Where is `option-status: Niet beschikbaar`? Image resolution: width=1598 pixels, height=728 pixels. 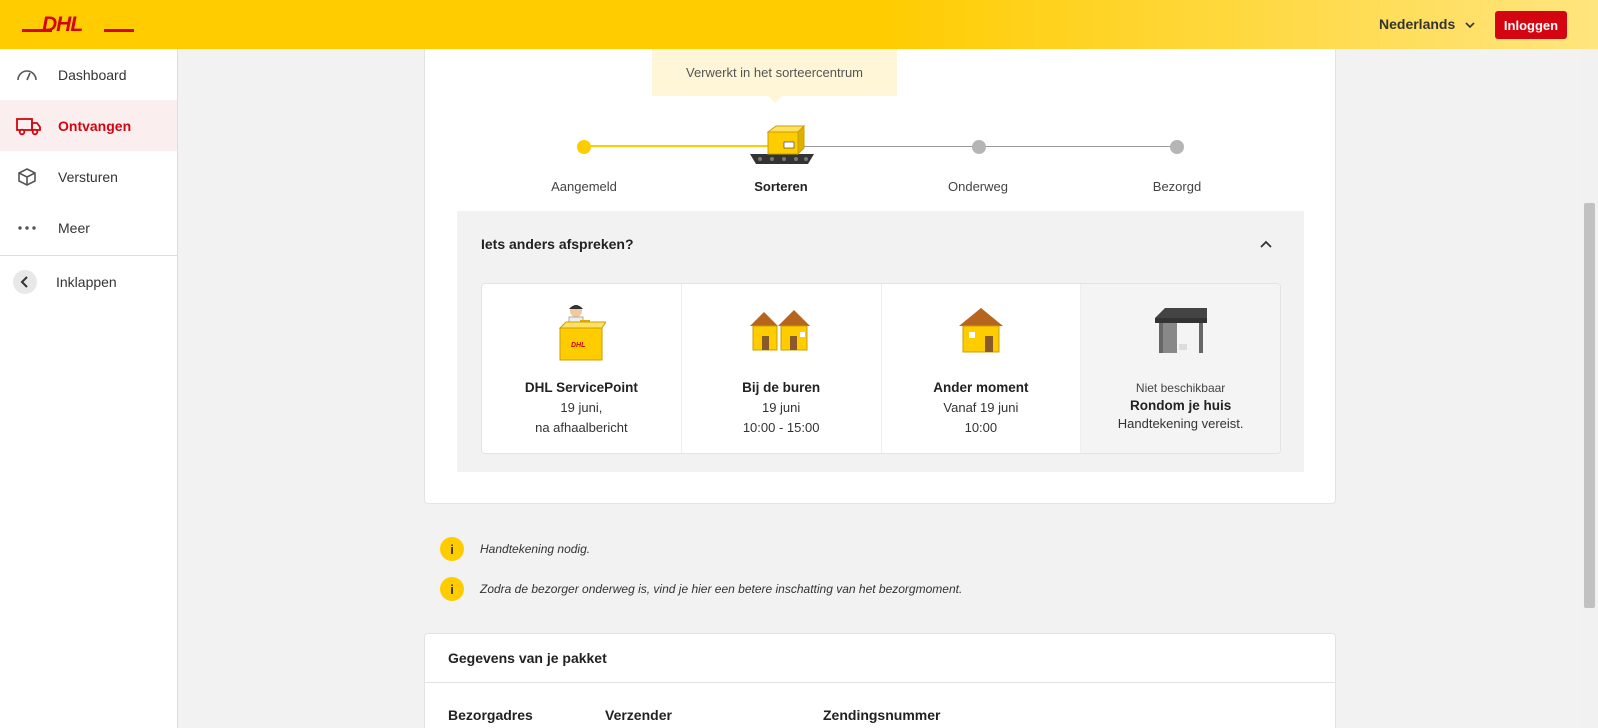
option-status: Niet beschikbaar is located at coordinates (1180, 388).